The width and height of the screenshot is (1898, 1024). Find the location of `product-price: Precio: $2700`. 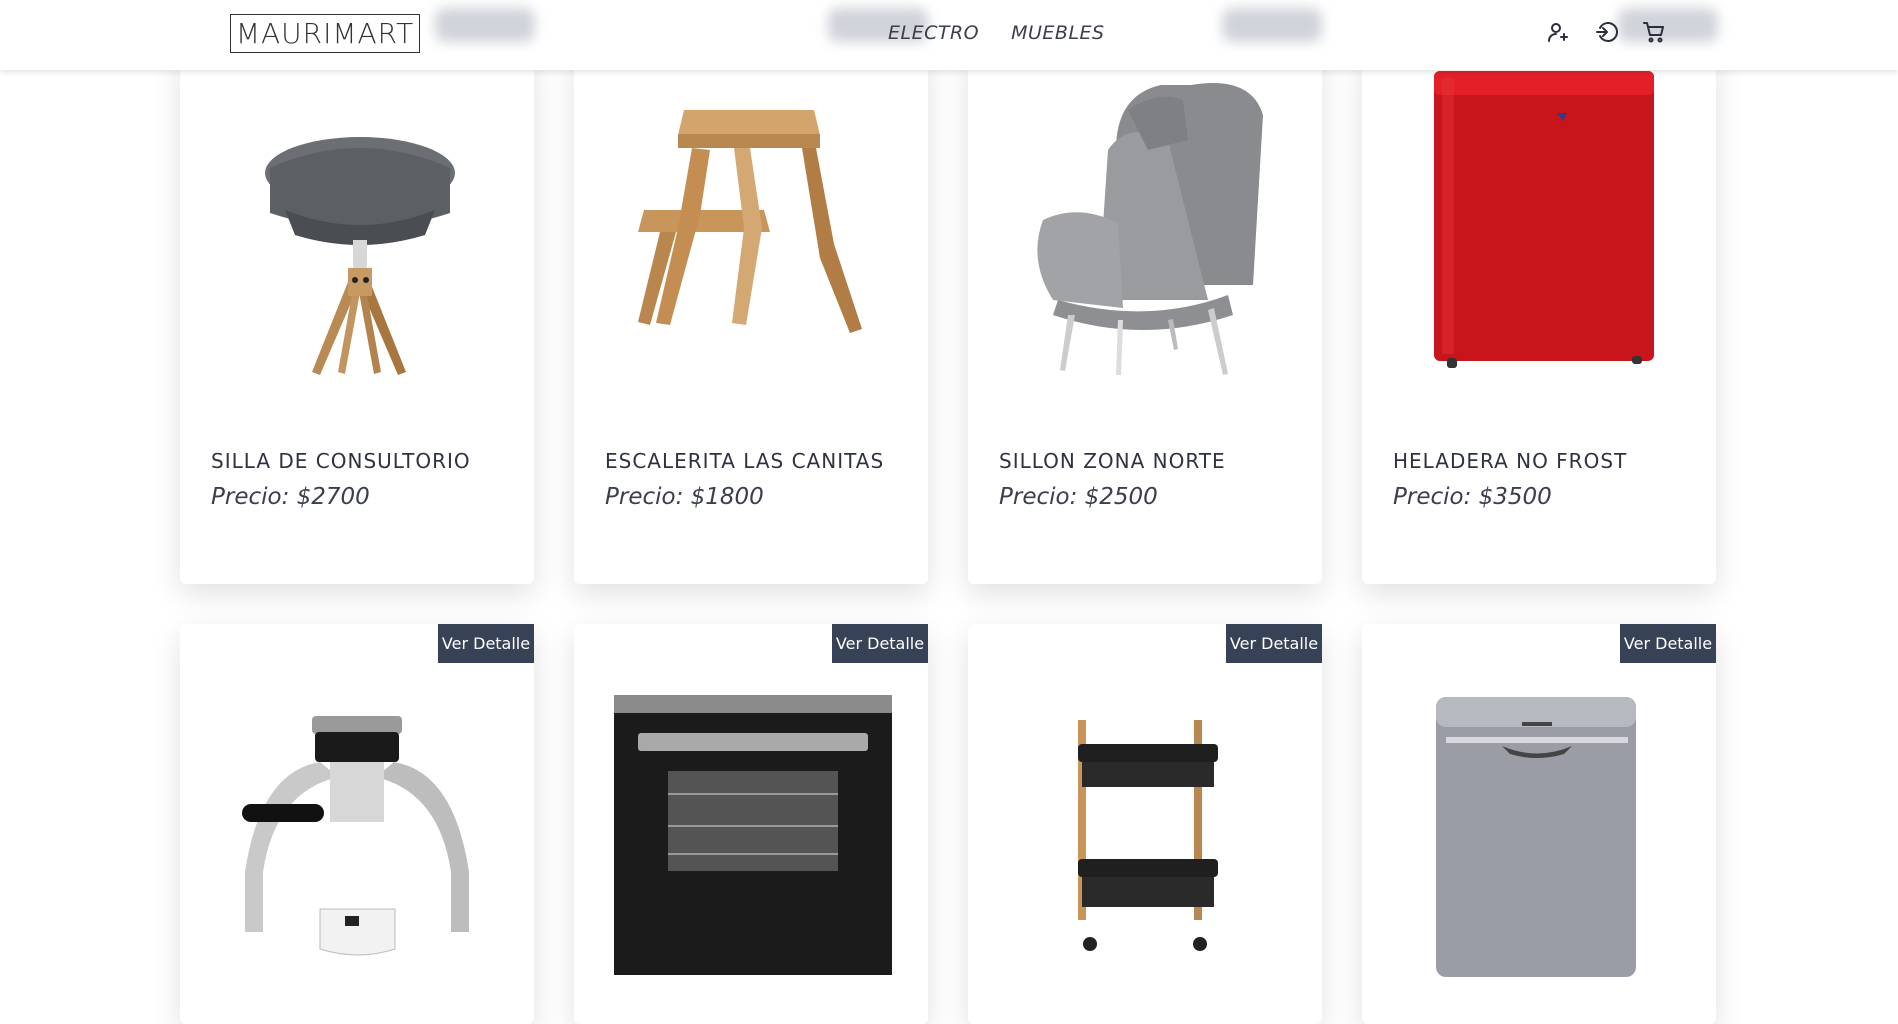

product-price: Precio: $2700 is located at coordinates (290, 497).